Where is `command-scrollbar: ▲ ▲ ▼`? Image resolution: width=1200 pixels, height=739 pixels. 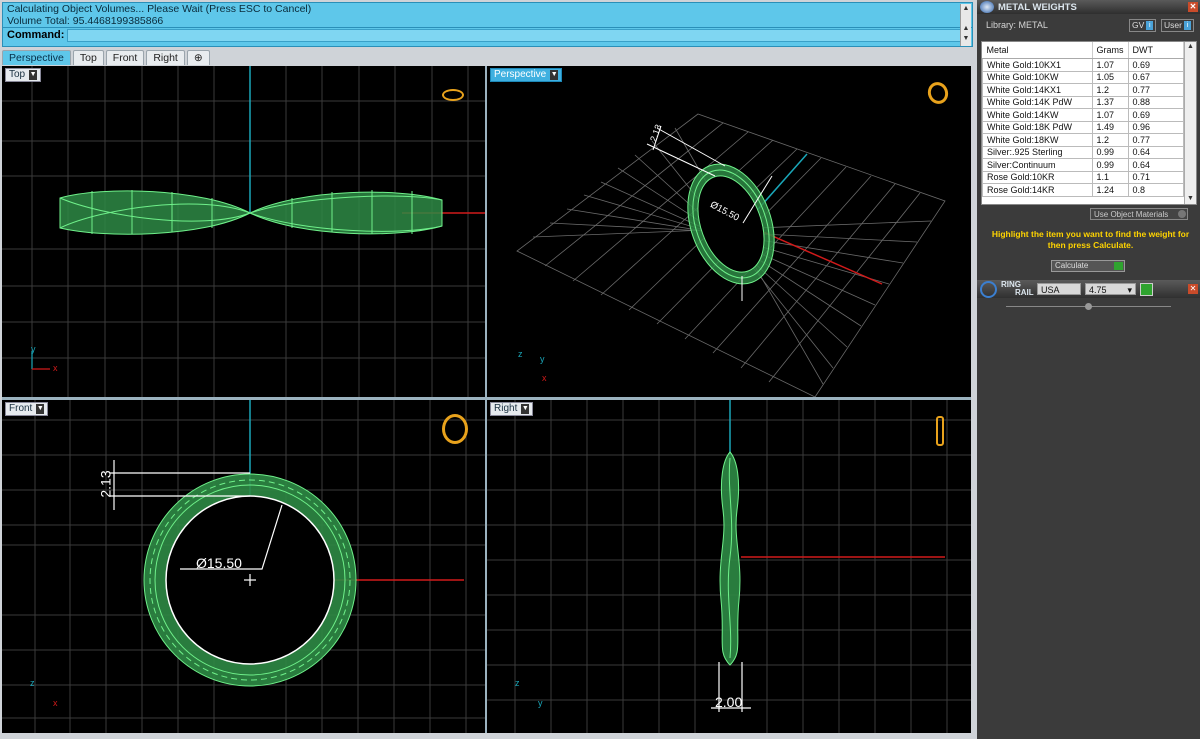
command-scrollbar: ▲ ▲ ▼ is located at coordinates (965, 25).